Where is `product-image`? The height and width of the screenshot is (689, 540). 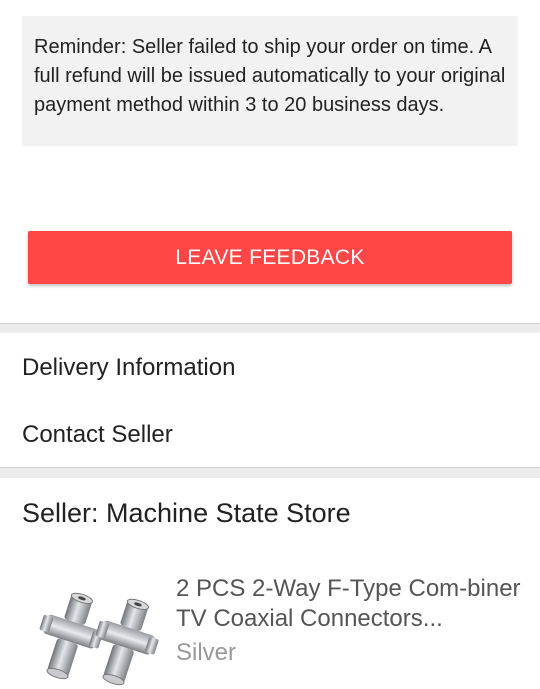
product-image is located at coordinates (95, 637).